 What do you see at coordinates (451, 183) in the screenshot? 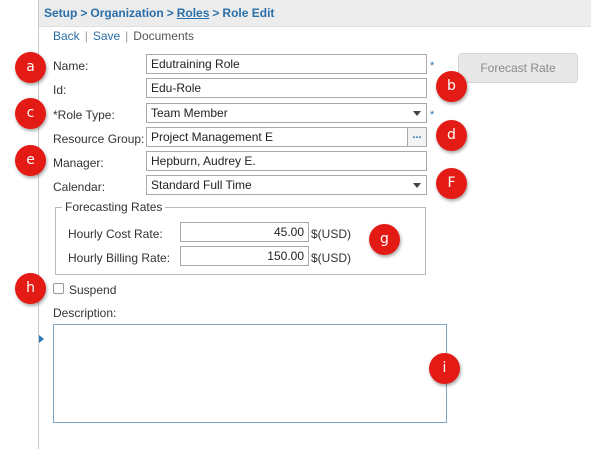
I see `annotation-marker-f: F` at bounding box center [451, 183].